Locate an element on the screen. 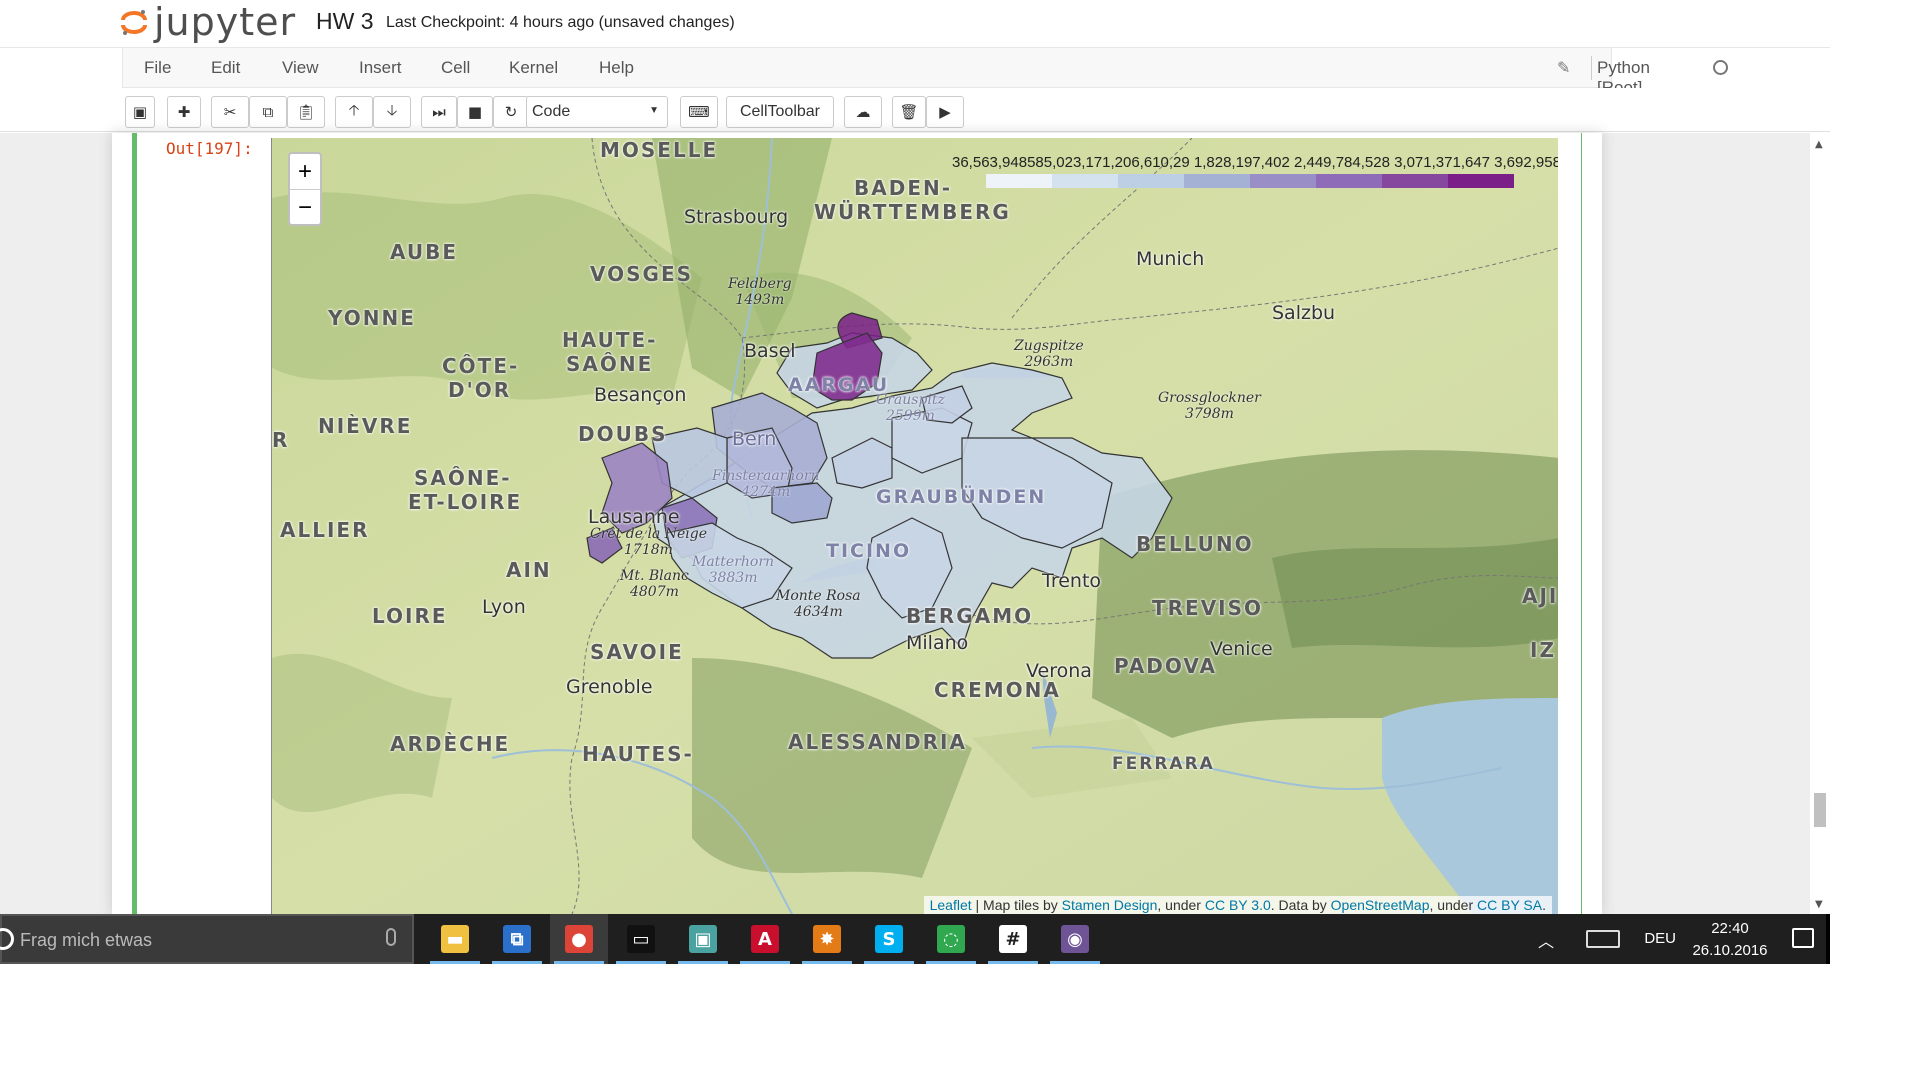 The width and height of the screenshot is (1920, 1080). command-palette-button: ⌨ is located at coordinates (699, 112).